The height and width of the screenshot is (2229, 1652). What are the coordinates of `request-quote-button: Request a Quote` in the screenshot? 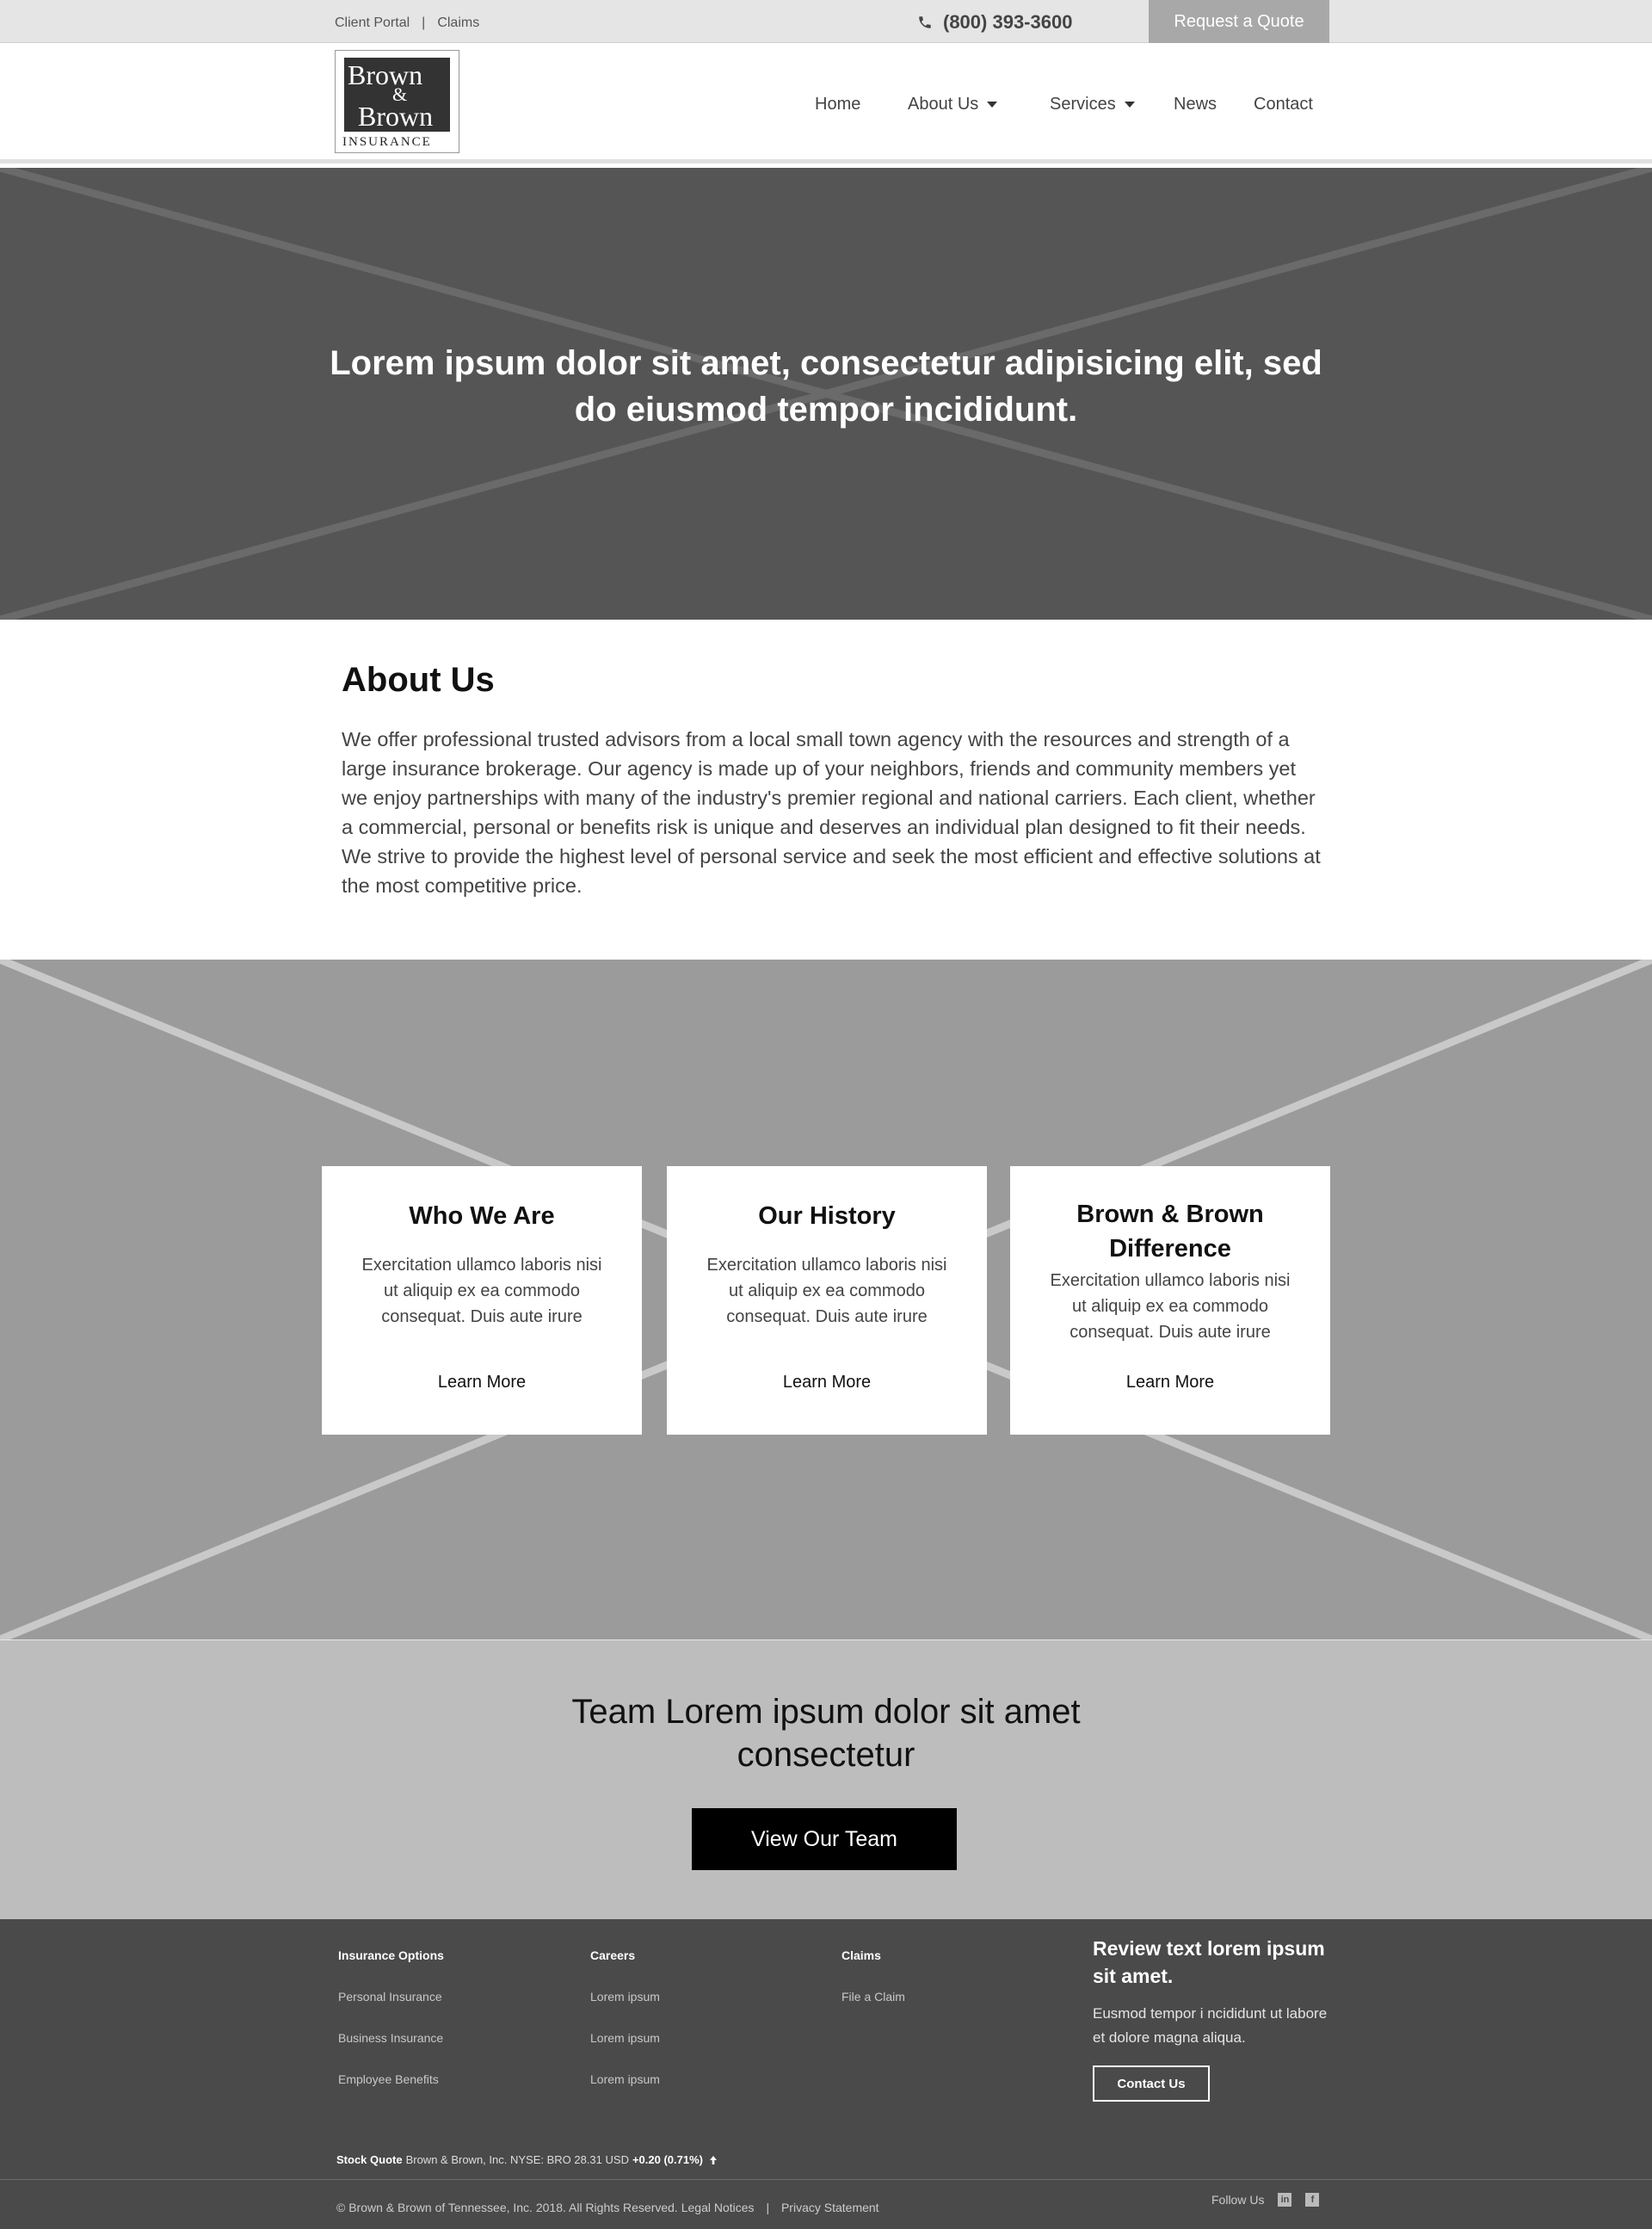 It's located at (1239, 21).